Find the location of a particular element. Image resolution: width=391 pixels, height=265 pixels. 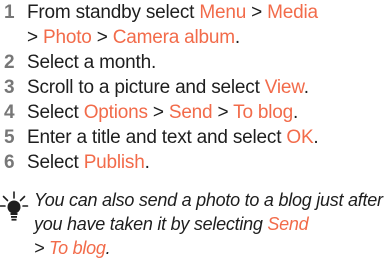

menu-term: Camera album is located at coordinates (173, 37).